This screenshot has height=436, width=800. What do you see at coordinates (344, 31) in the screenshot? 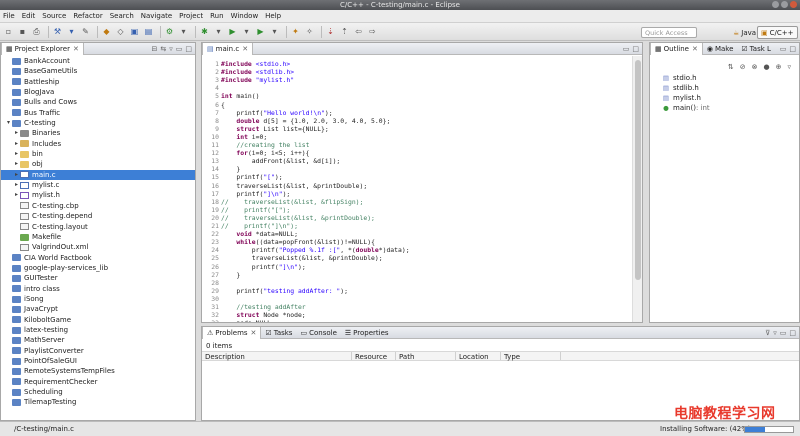
I see `prev-annotation-icon: ⇡` at bounding box center [344, 31].